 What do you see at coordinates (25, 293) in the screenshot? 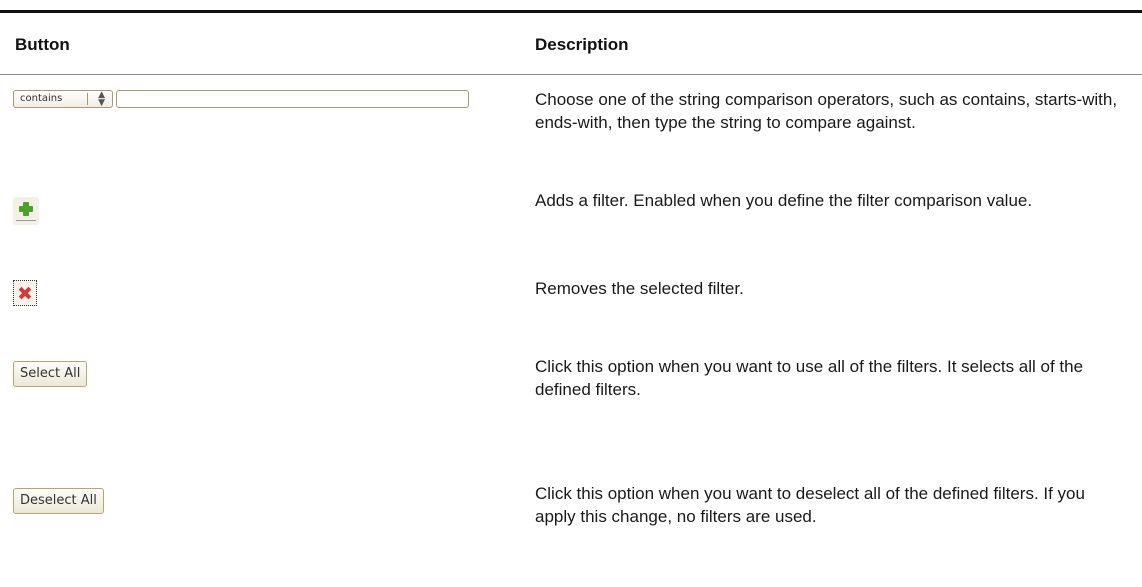
I see `remove-filter-icon: ✖` at bounding box center [25, 293].